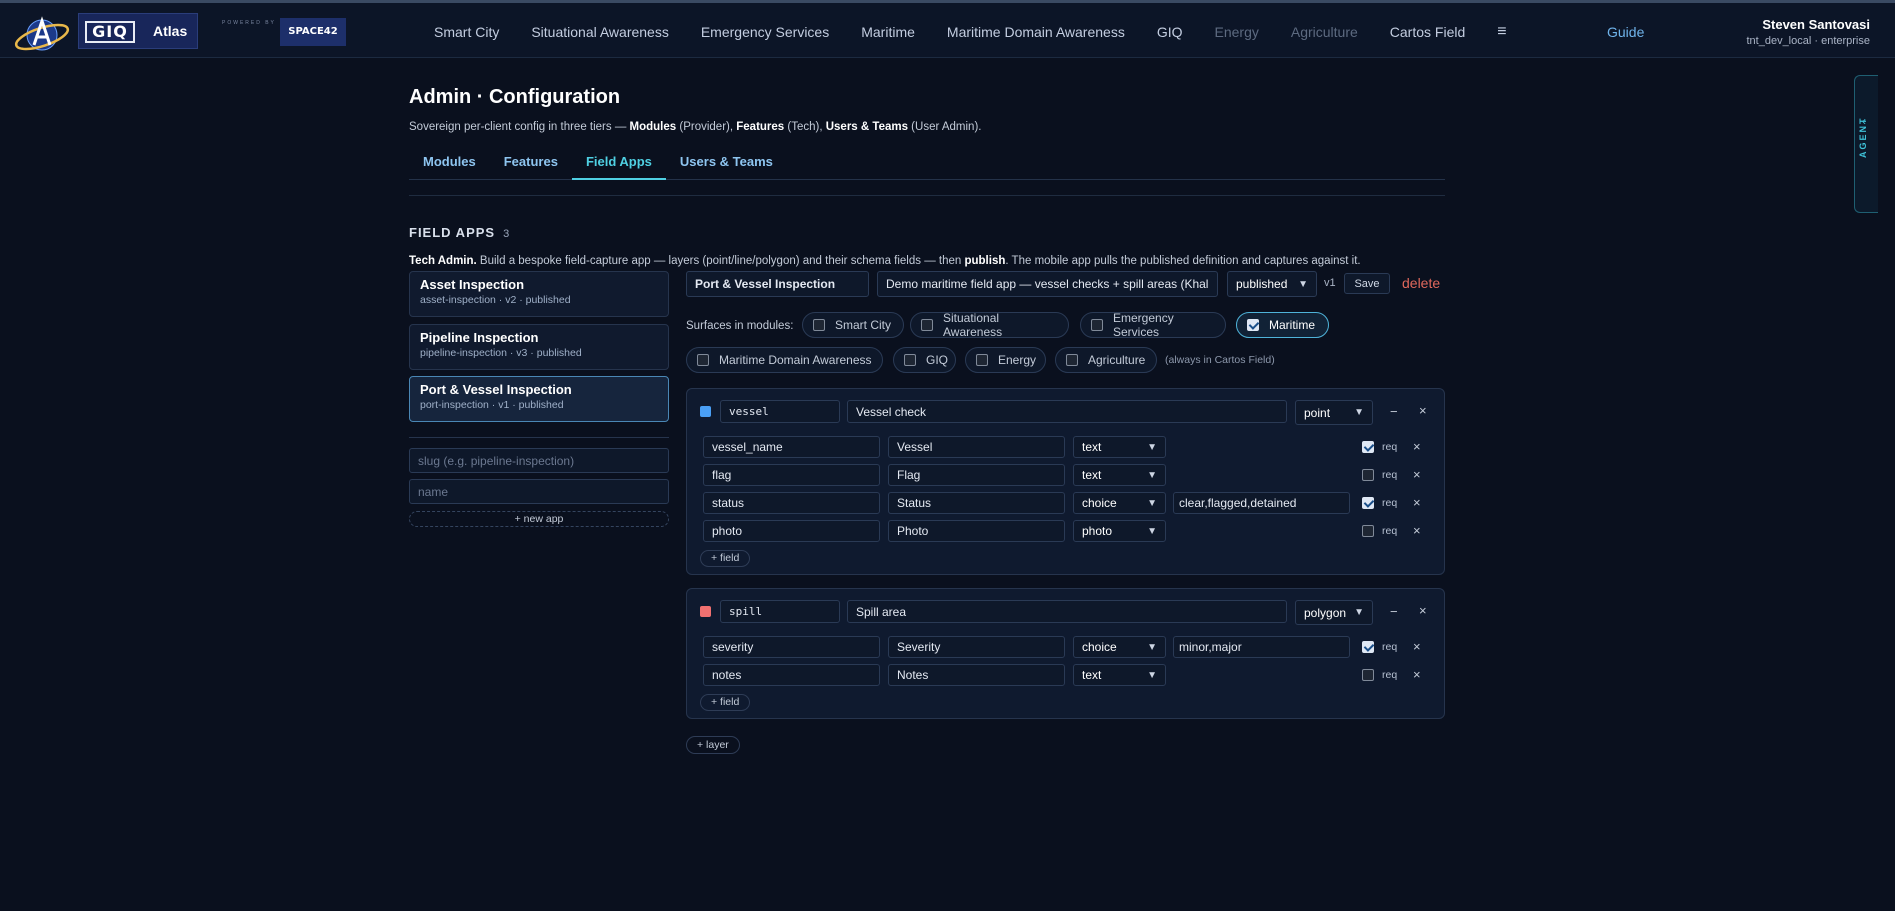  I want to click on nav-item-maritime-domain-awareness: Maritime Domain Awareness, so click(1036, 32).